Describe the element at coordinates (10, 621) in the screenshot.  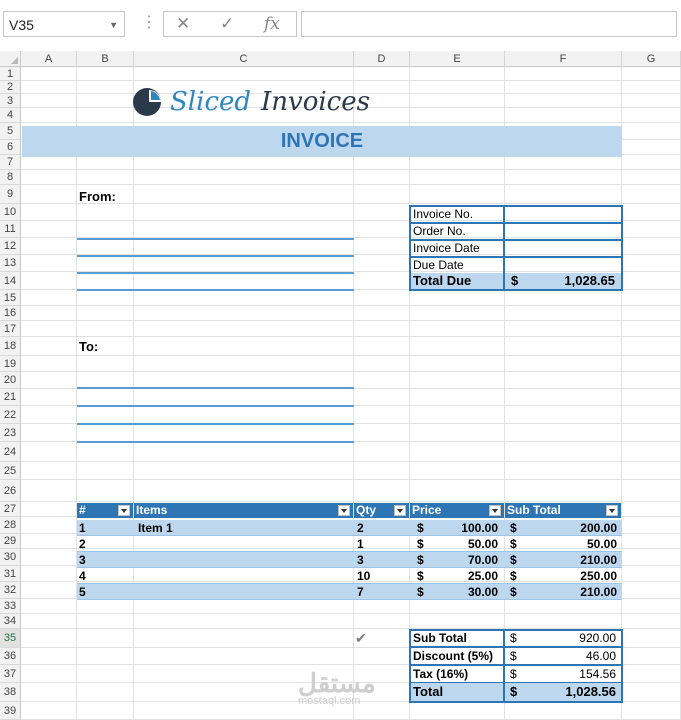
I see `row-header-34: 34` at that location.